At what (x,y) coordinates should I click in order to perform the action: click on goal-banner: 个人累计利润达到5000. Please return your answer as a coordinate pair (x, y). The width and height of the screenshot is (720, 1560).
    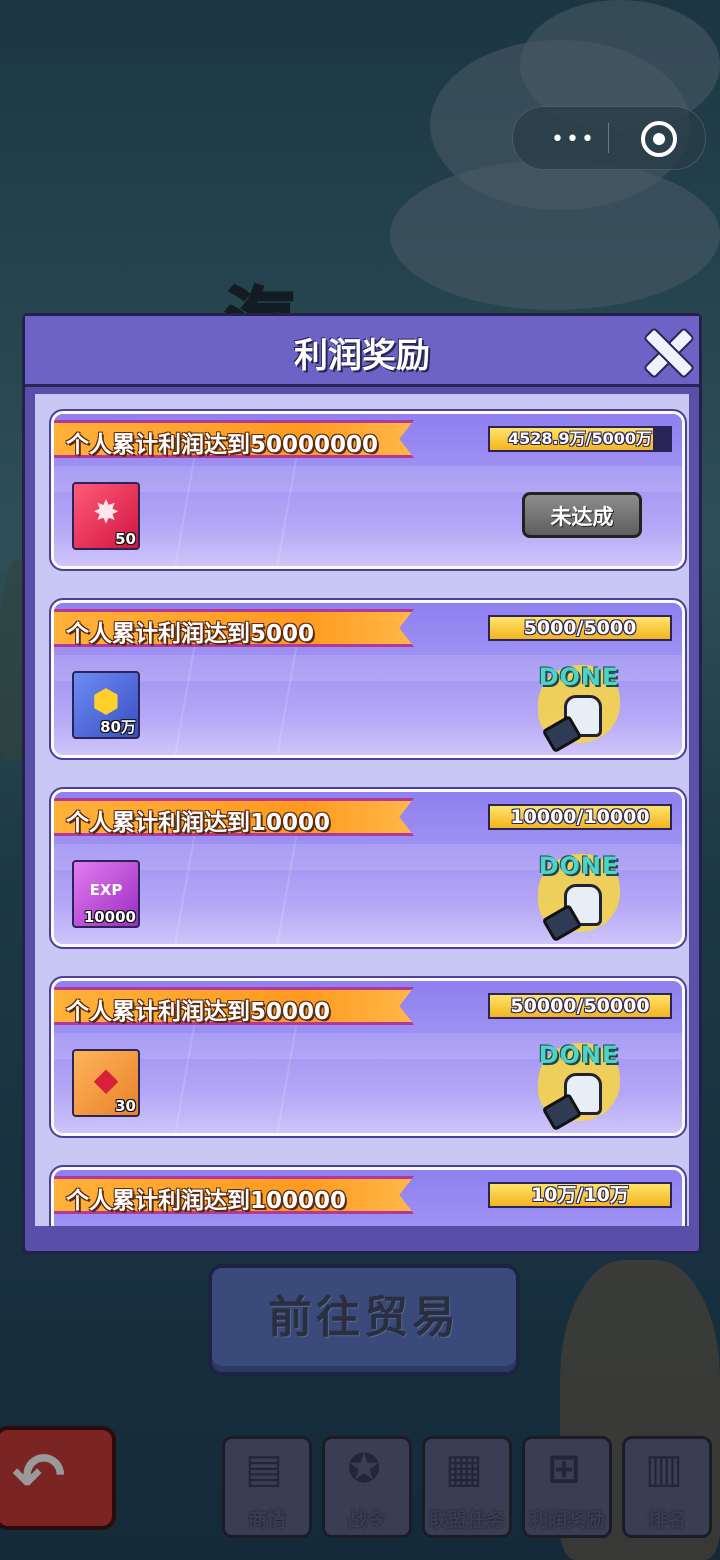
    Looking at the image, I should click on (234, 628).